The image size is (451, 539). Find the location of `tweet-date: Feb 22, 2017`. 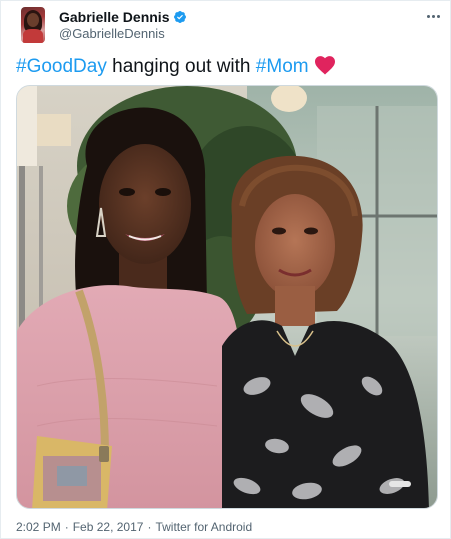

tweet-date: Feb 22, 2017 is located at coordinates (108, 527).